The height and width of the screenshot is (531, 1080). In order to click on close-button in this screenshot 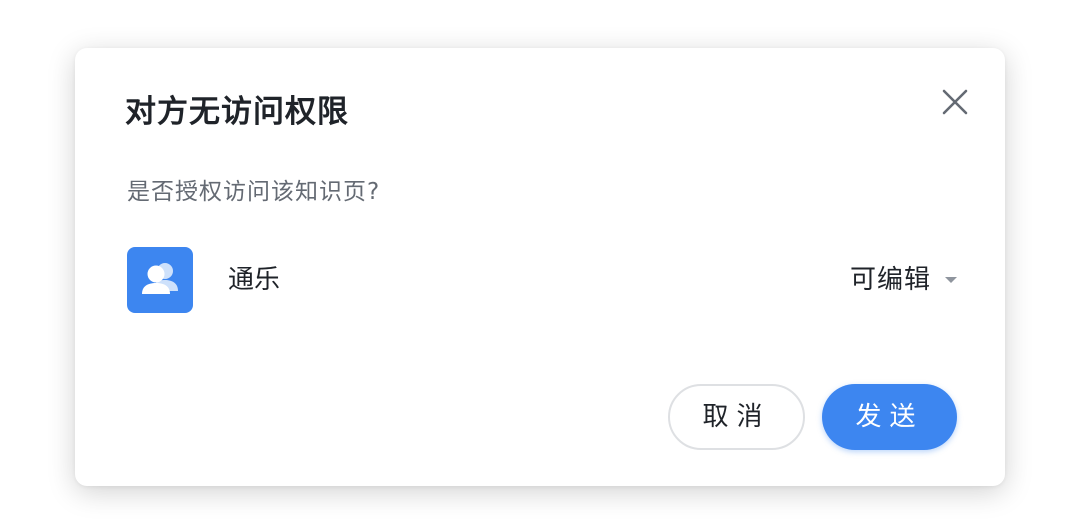, I will do `click(955, 102)`.